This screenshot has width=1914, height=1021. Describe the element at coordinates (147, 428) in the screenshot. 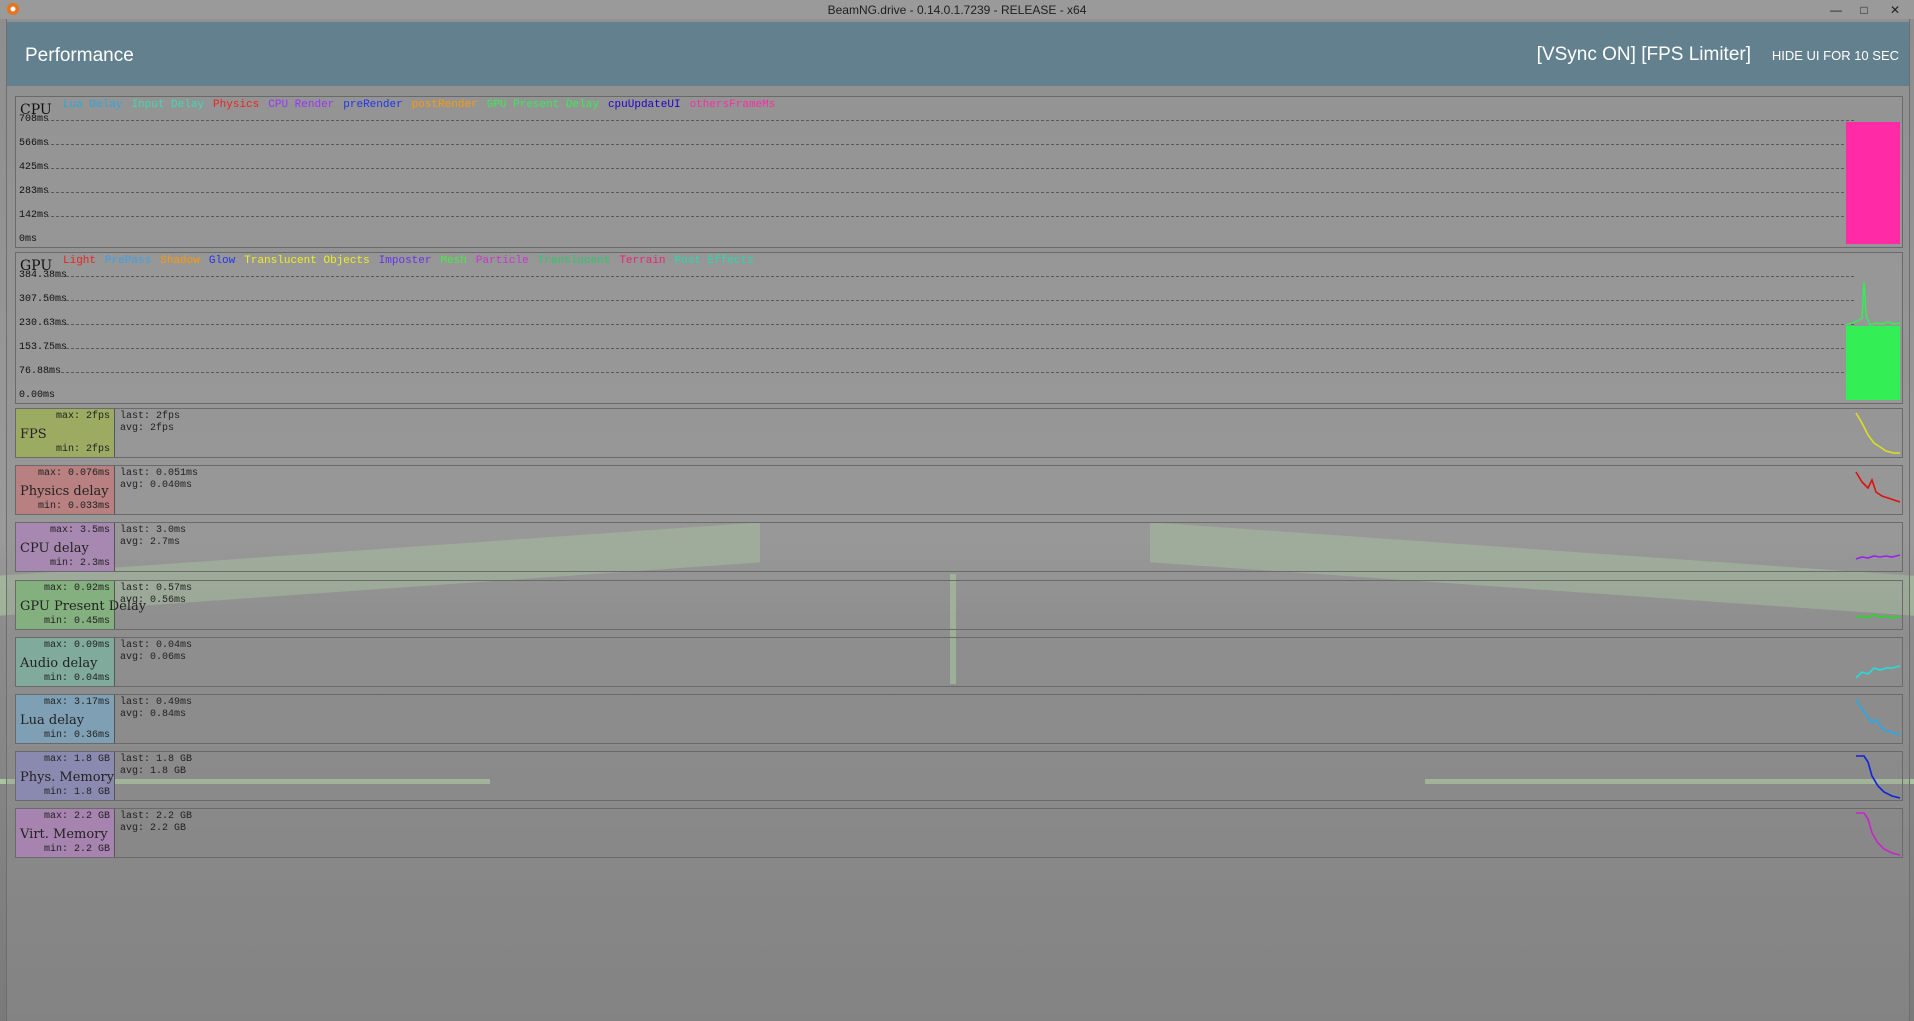

I see `metric-avg: avg: 2fps` at that location.